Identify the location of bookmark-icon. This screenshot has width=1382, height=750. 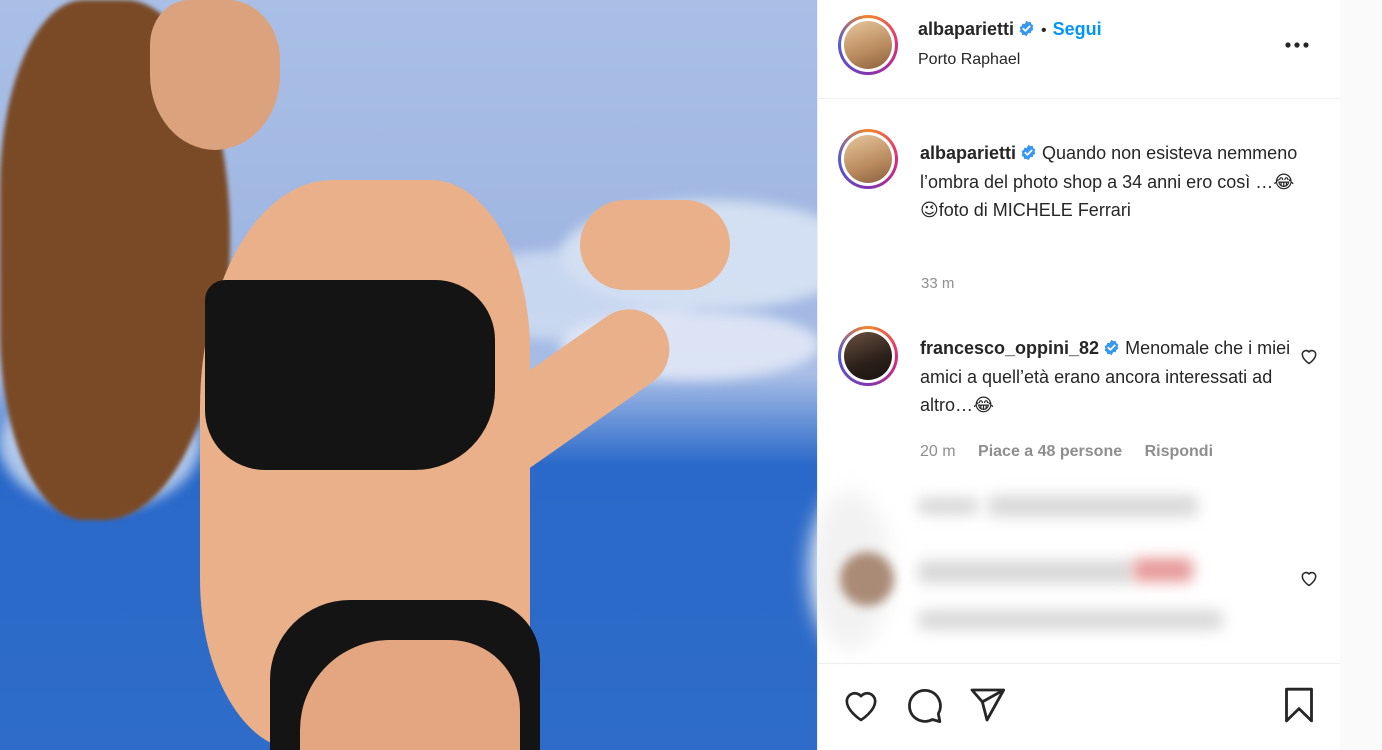
(1299, 705).